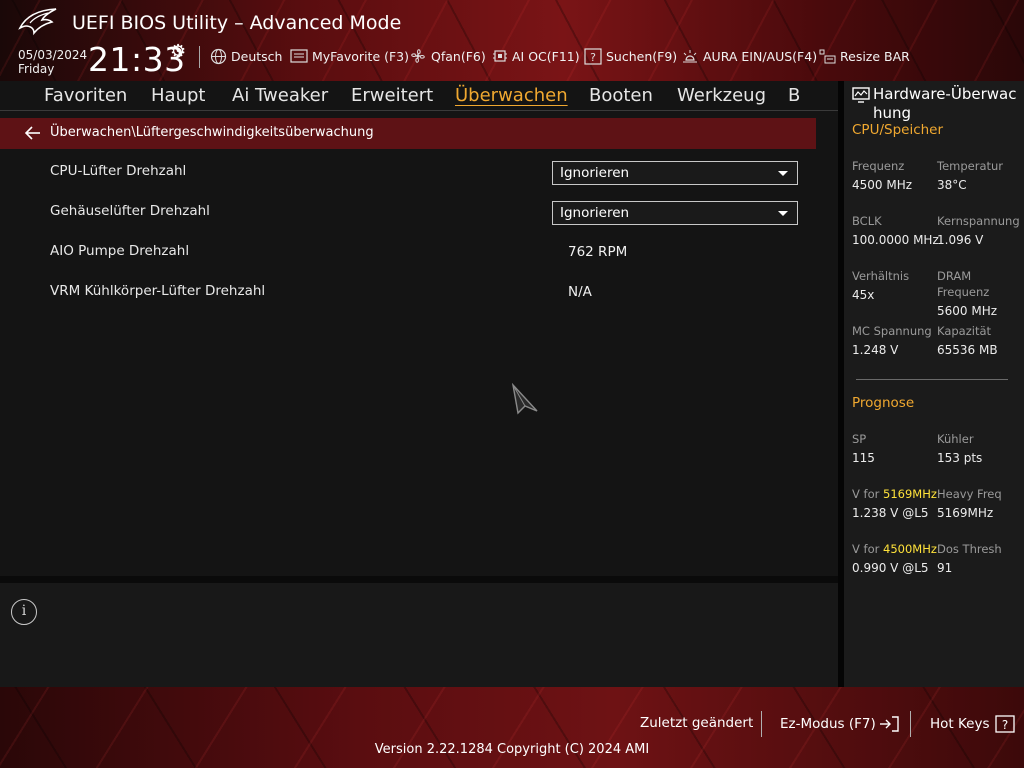 The height and width of the screenshot is (768, 1024). I want to click on language-label: Deutsch, so click(257, 56).